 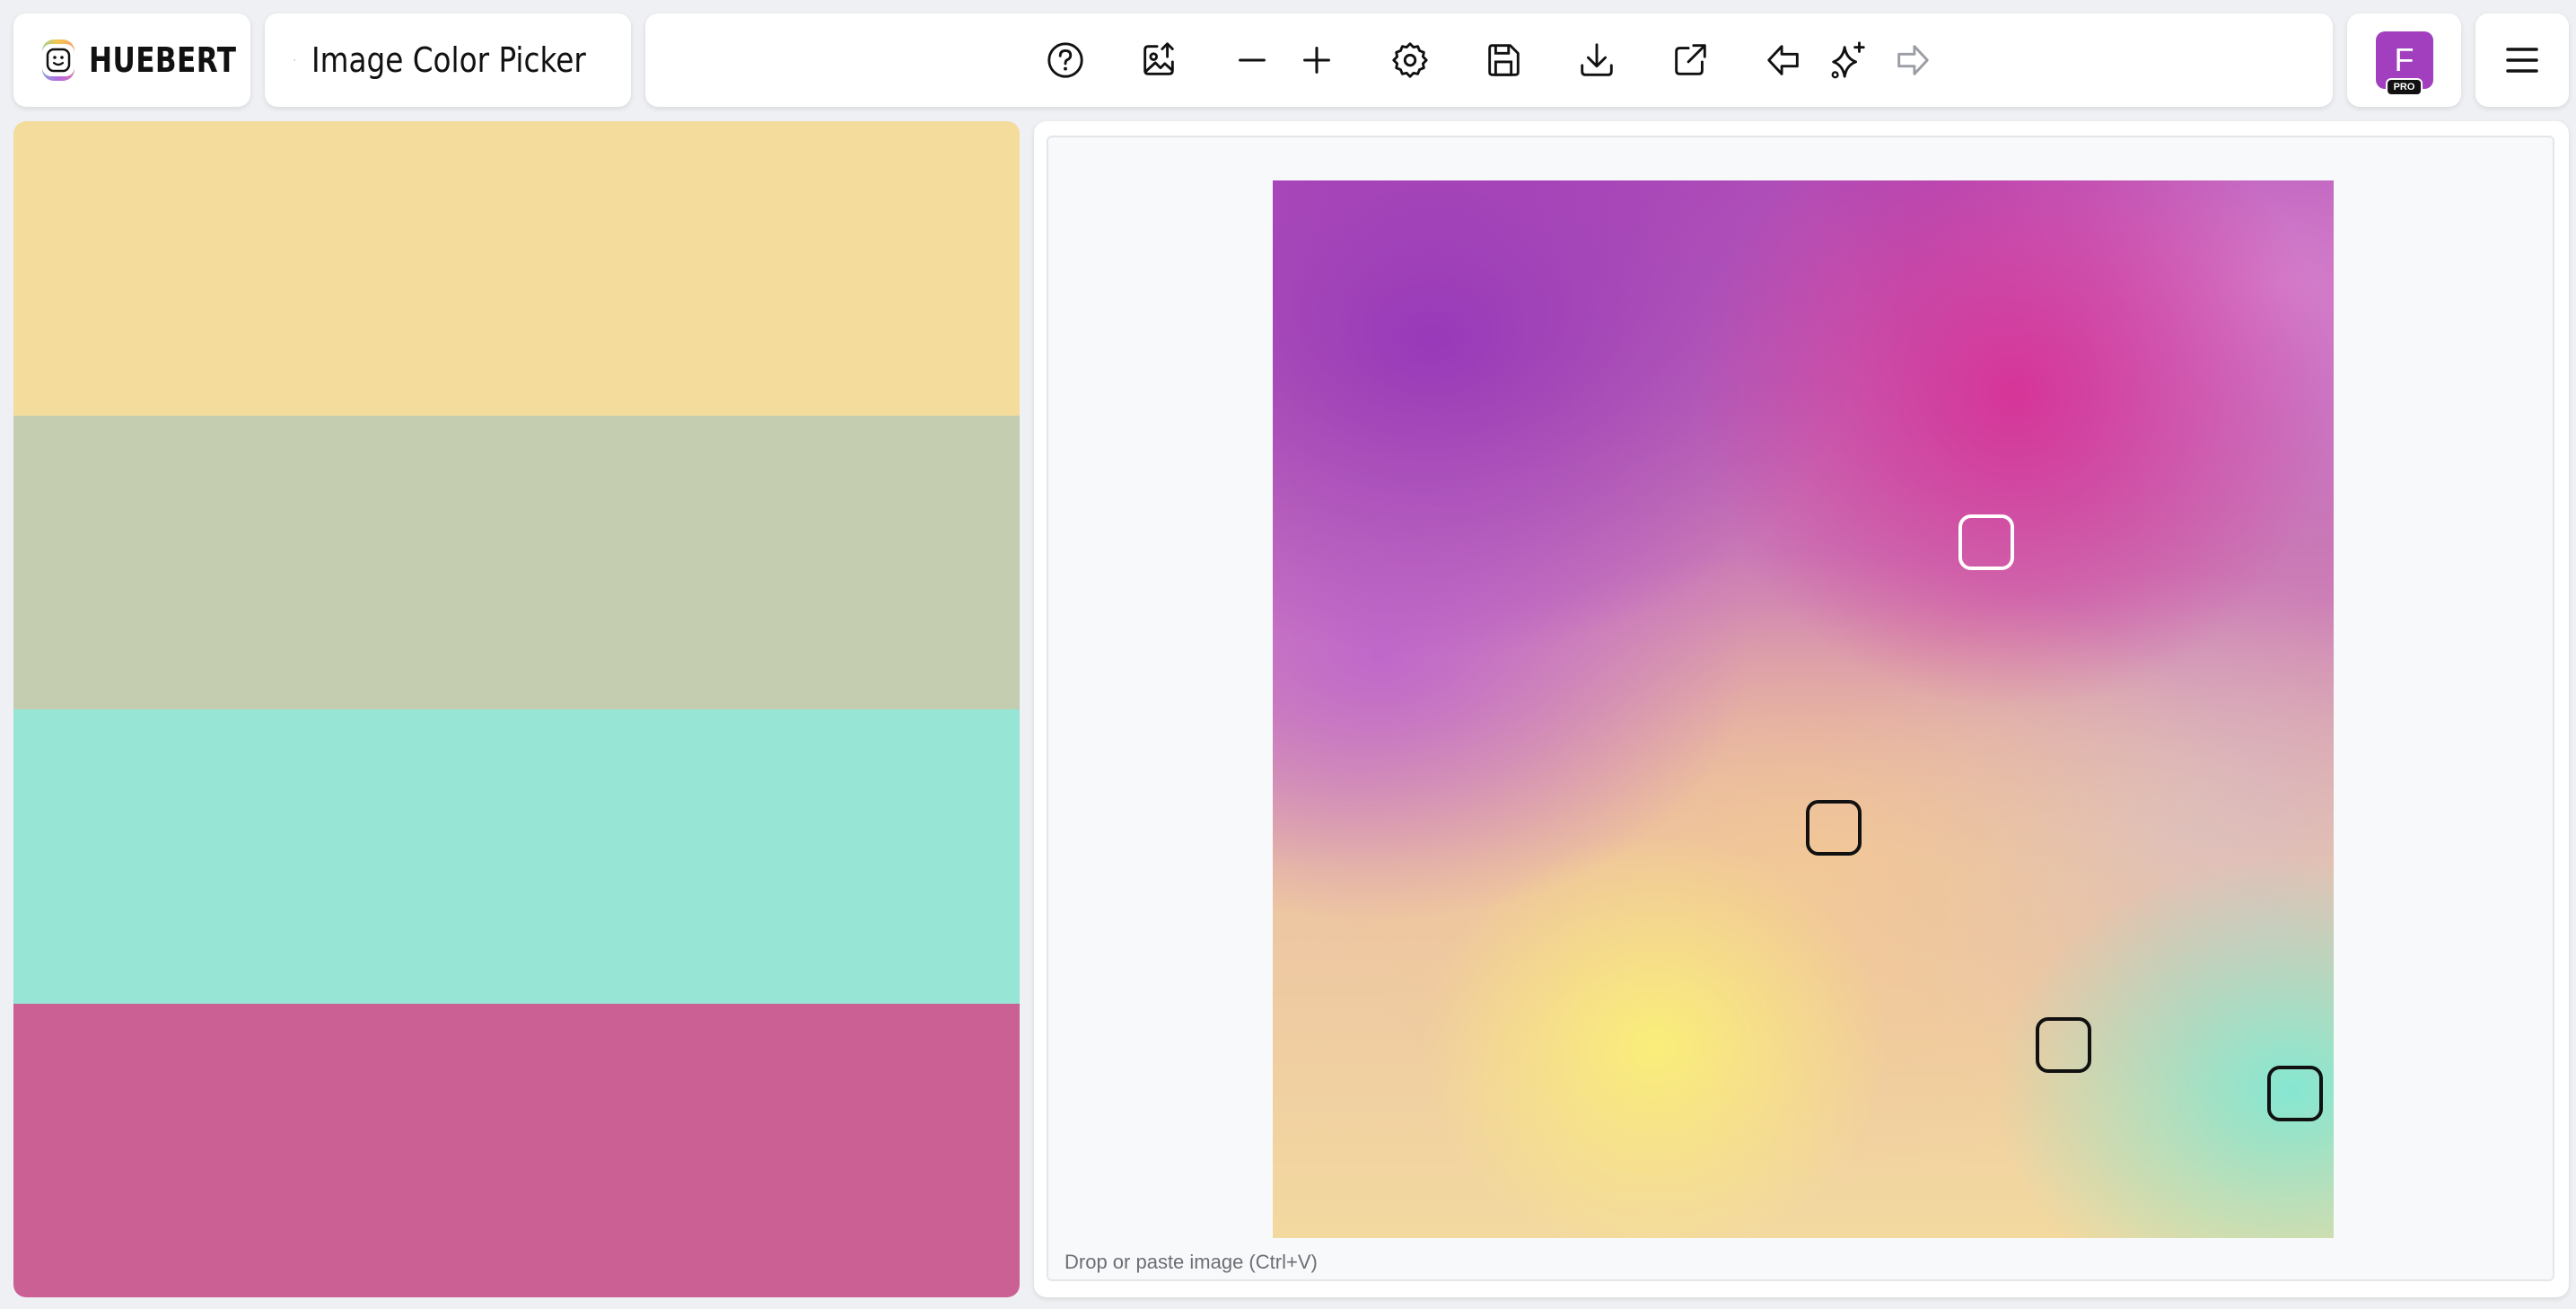 I want to click on arrow-right-icon, so click(x=1913, y=60).